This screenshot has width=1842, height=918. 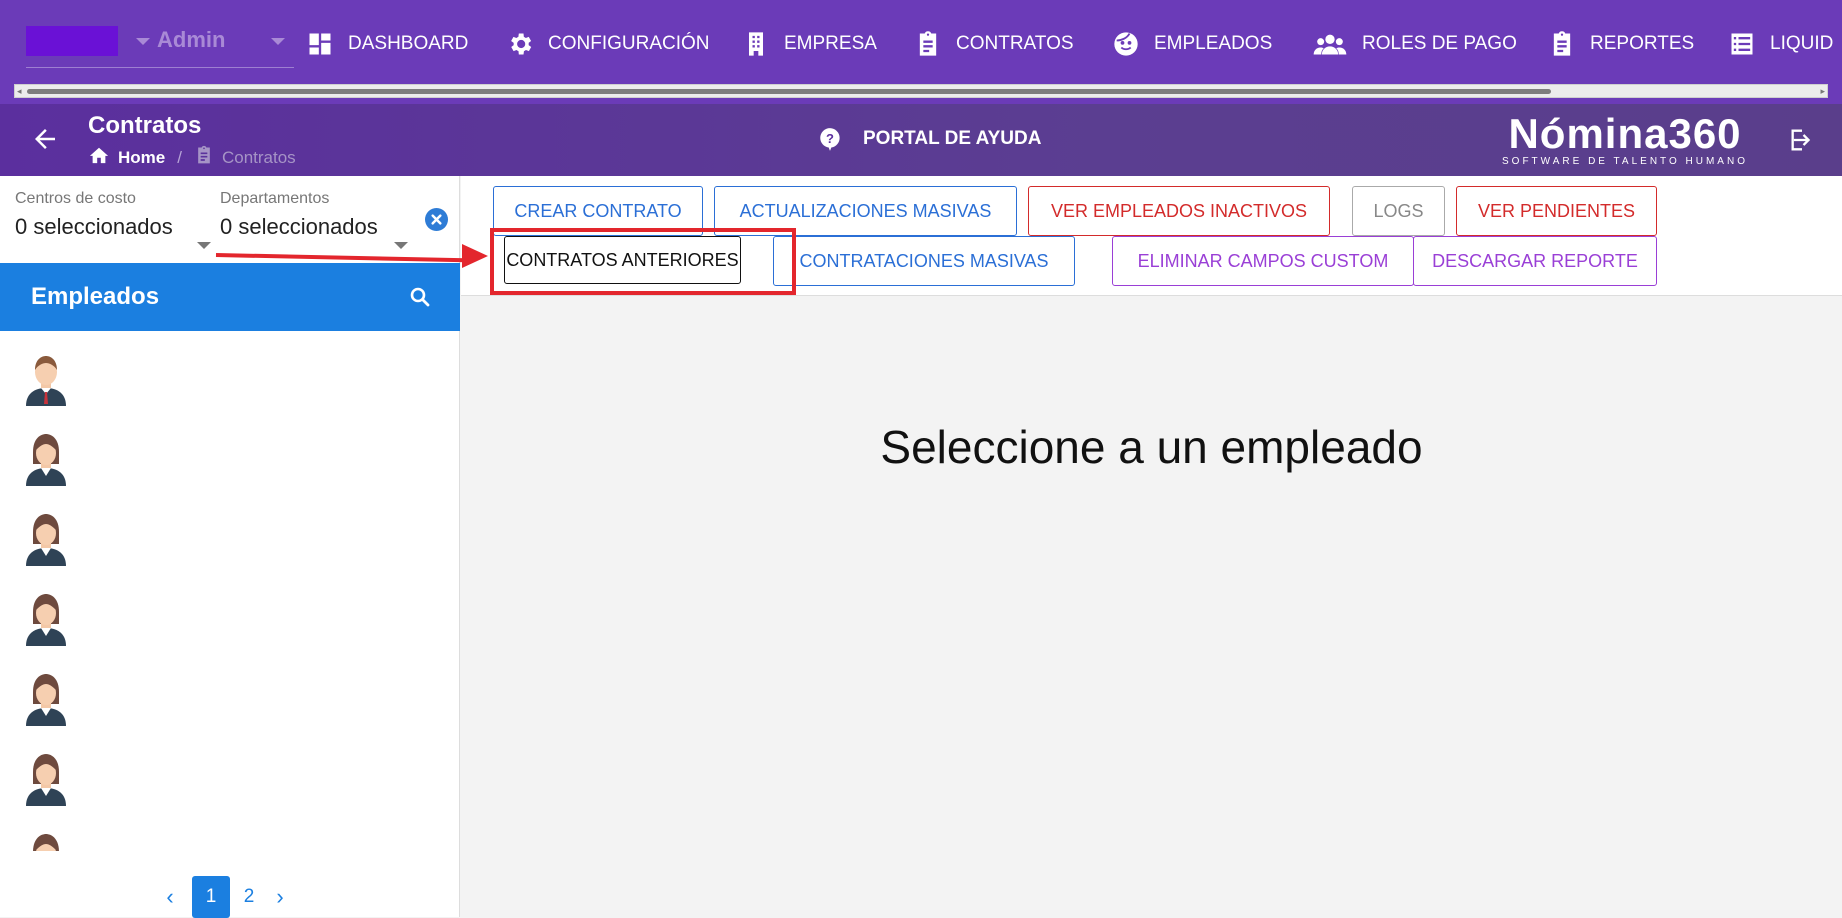 I want to click on employee-list, so click(x=230, y=591).